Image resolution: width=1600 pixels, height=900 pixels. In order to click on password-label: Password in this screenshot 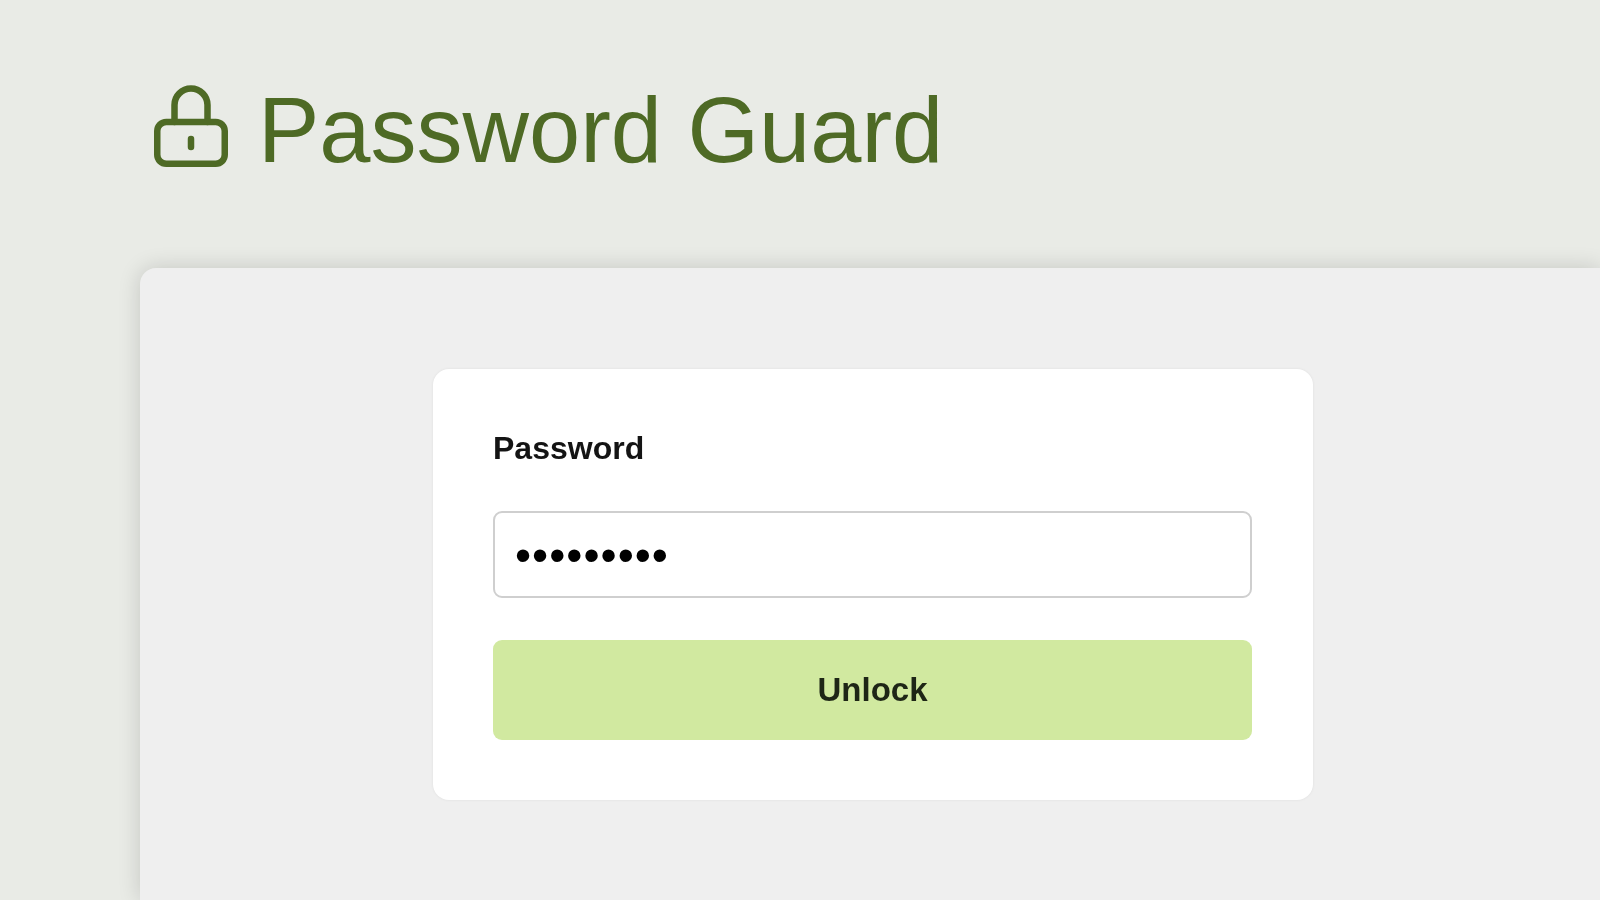, I will do `click(569, 448)`.